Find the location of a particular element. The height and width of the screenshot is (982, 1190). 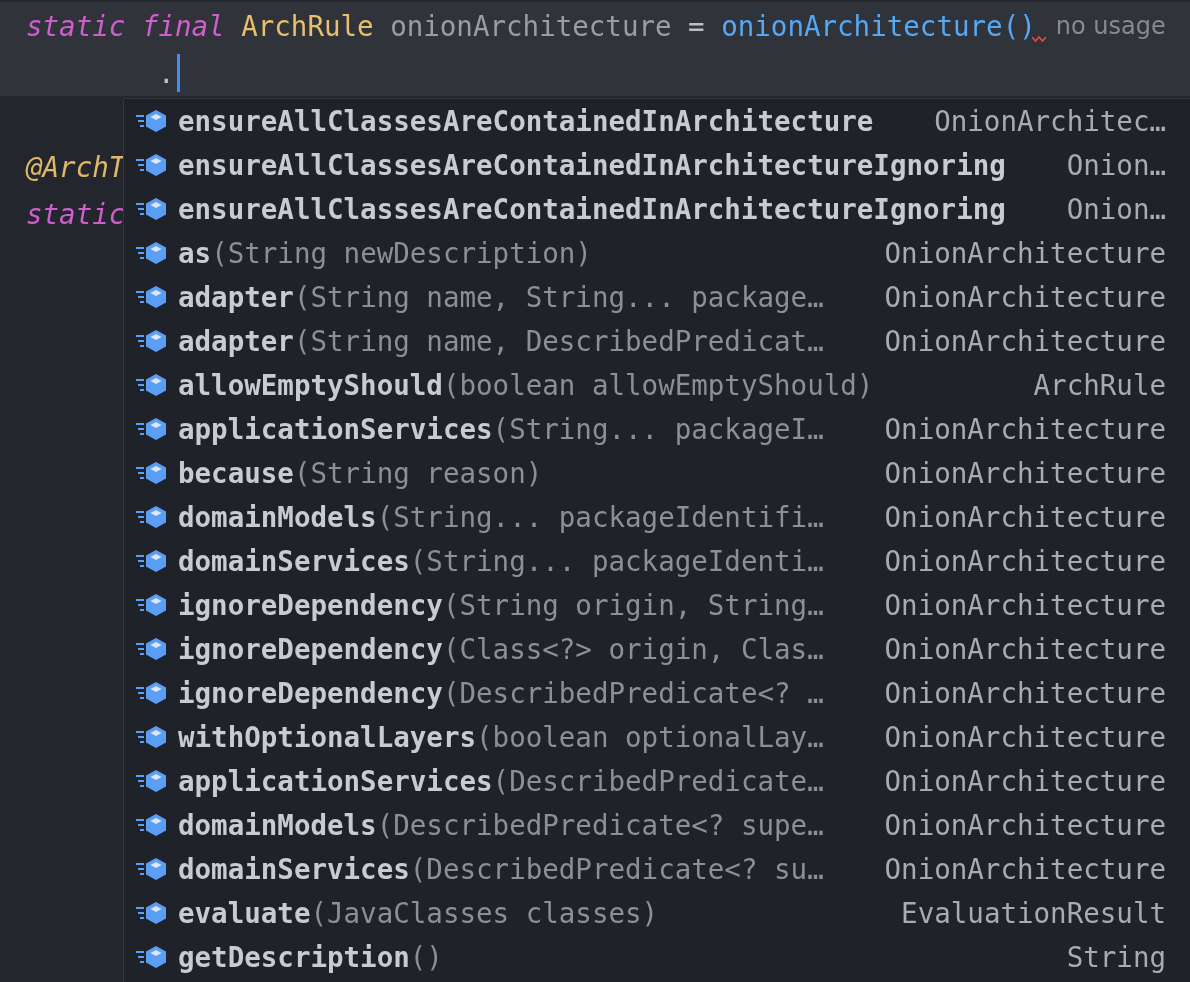

completion-item: domainServices(DescribedPredicate<? su… OnionArchitecture is located at coordinates (657, 869).